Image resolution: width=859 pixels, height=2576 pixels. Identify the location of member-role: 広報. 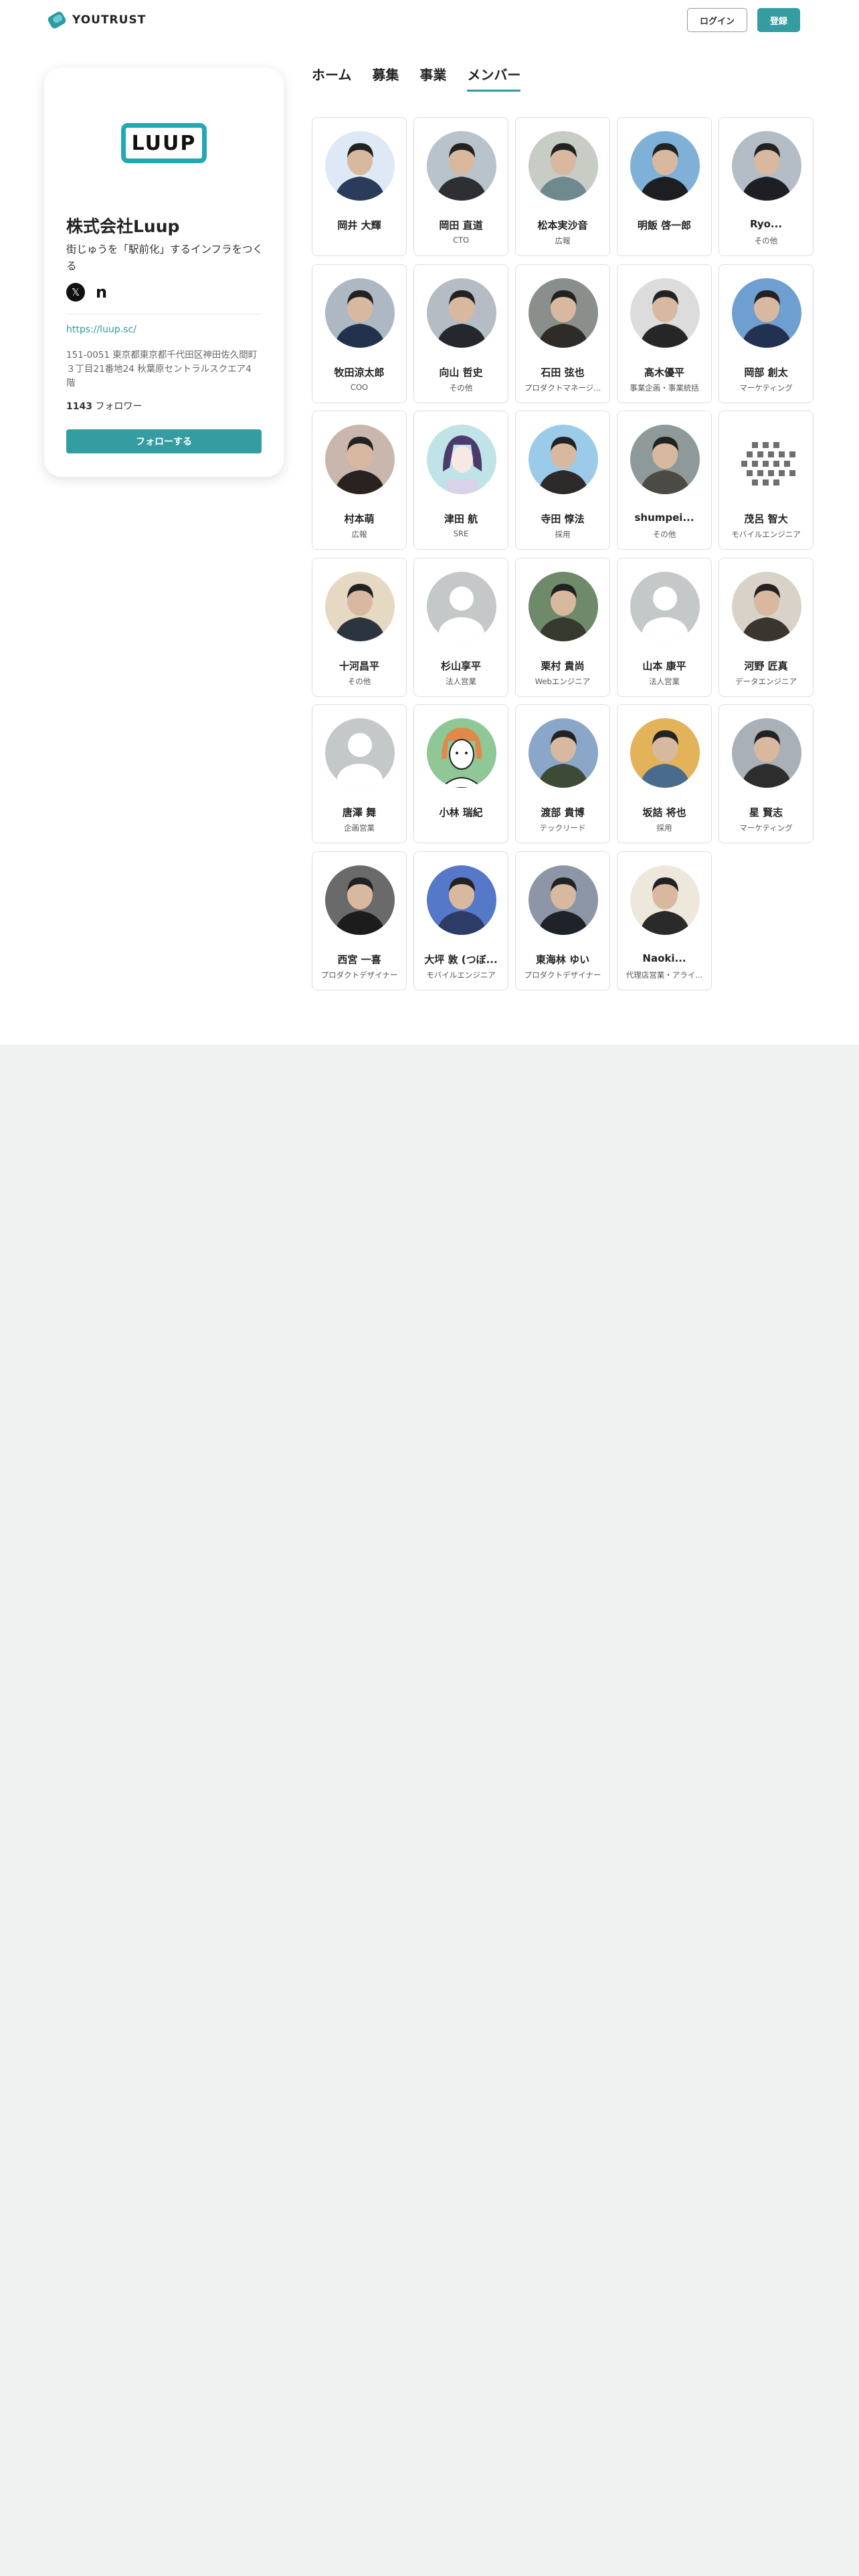
(359, 534).